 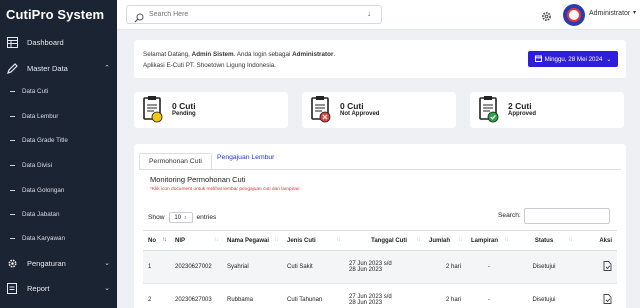 What do you see at coordinates (522, 114) in the screenshot?
I see `stat-label: Approved` at bounding box center [522, 114].